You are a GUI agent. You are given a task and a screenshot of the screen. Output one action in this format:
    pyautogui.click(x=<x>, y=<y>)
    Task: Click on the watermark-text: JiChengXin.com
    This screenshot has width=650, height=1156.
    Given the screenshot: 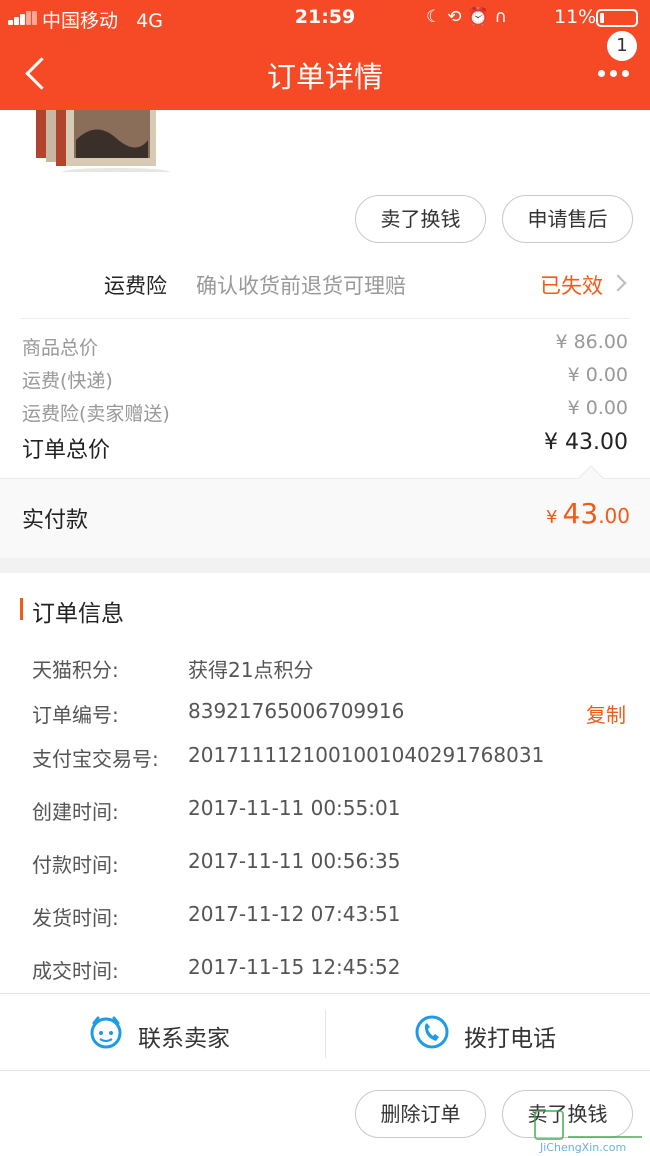 What is the action you would take?
    pyautogui.click(x=583, y=1147)
    